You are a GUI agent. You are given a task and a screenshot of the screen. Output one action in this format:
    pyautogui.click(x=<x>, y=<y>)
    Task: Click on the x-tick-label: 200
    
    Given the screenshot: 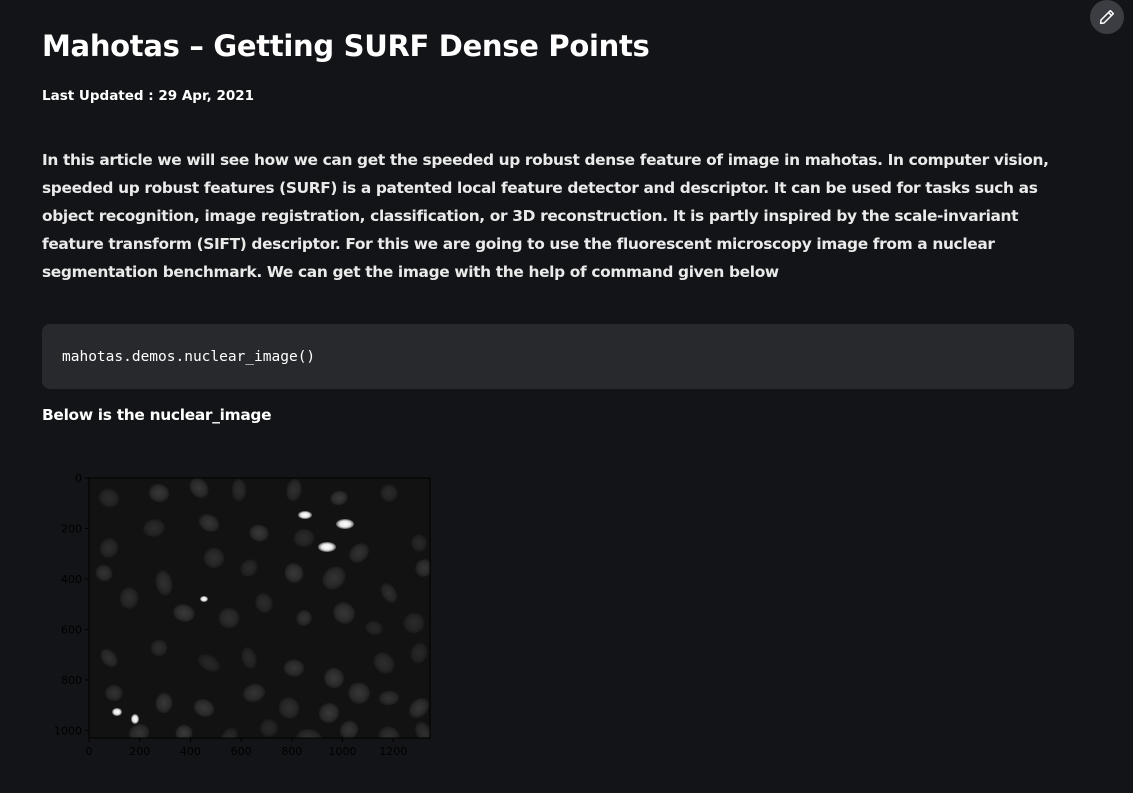 What is the action you would take?
    pyautogui.click(x=139, y=751)
    